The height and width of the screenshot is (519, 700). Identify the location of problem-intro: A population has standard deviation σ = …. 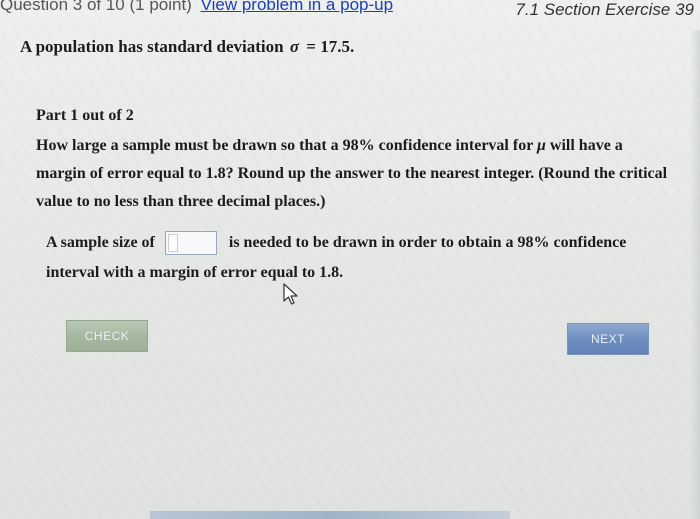
(187, 47).